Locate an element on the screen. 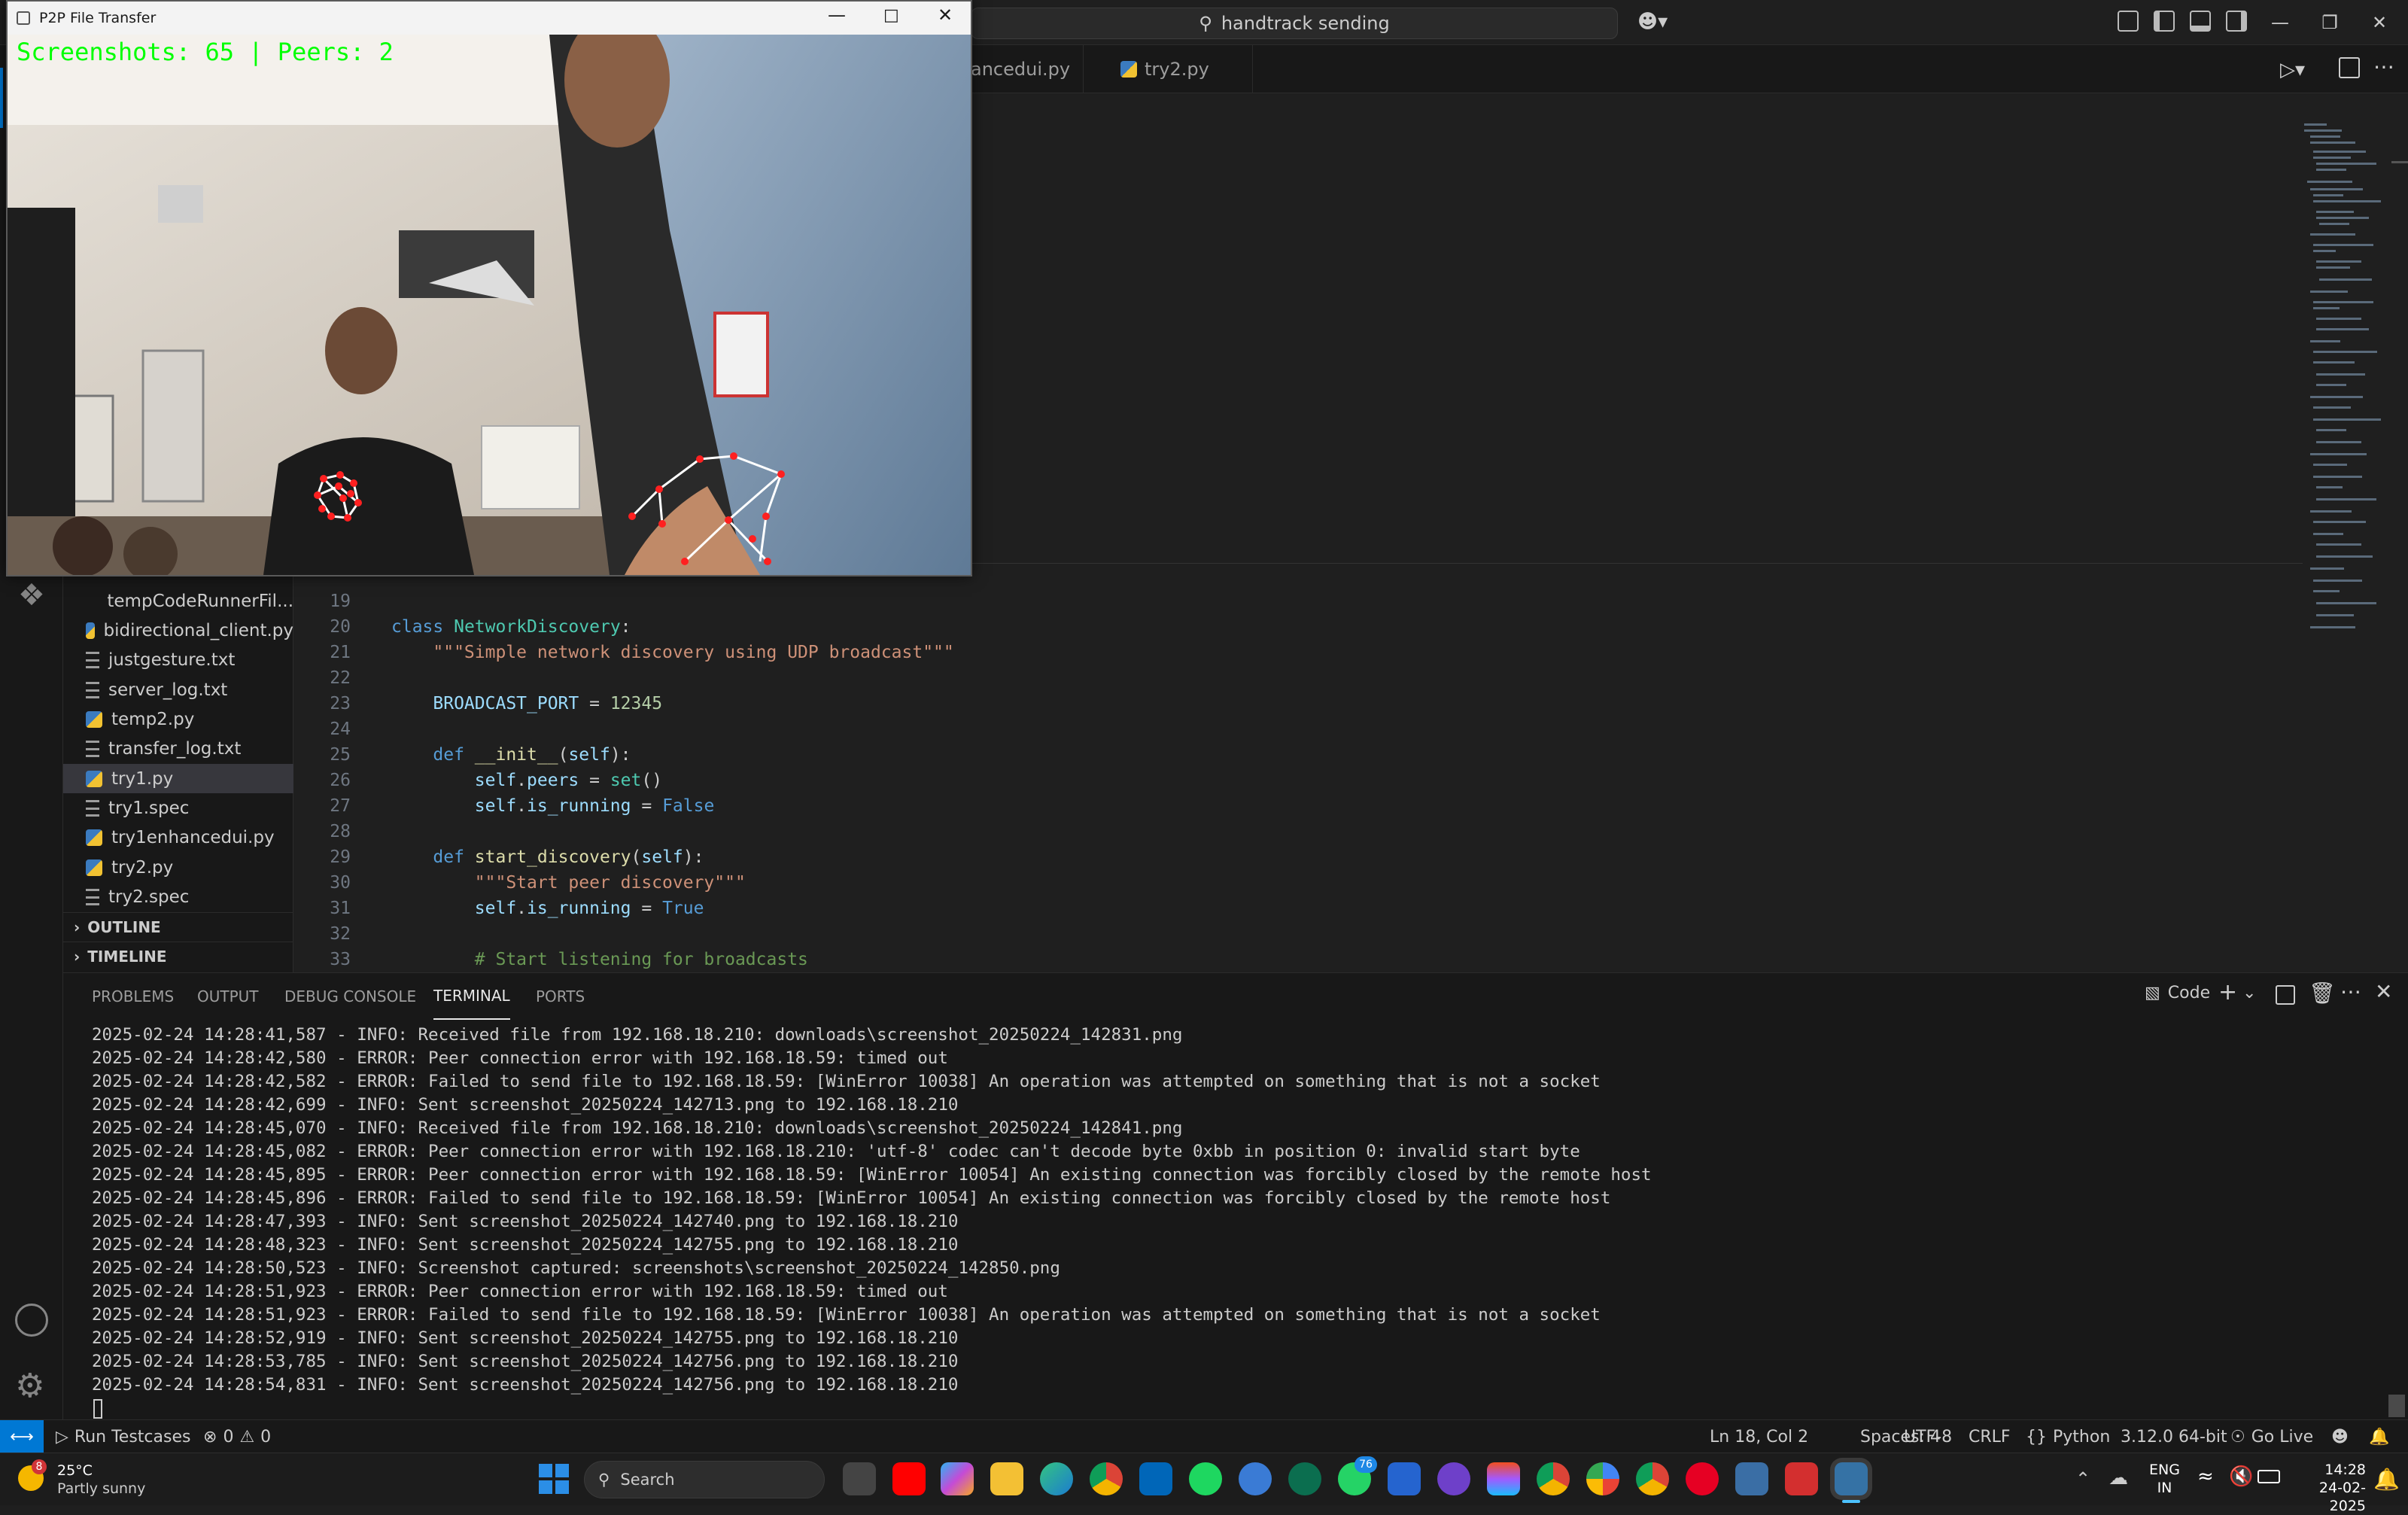  chrome-work-icon is located at coordinates (1652, 1478).